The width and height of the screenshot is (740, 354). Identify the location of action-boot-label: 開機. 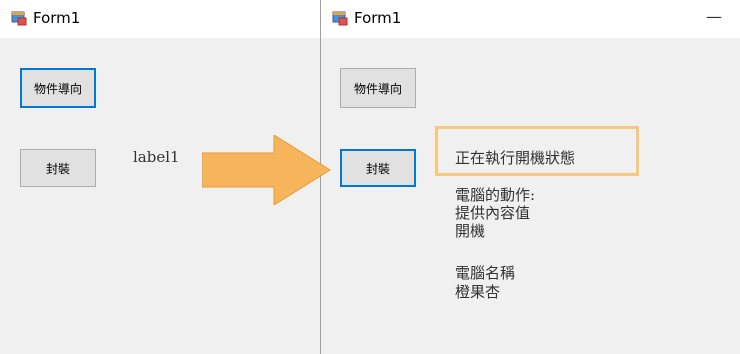
(470, 231).